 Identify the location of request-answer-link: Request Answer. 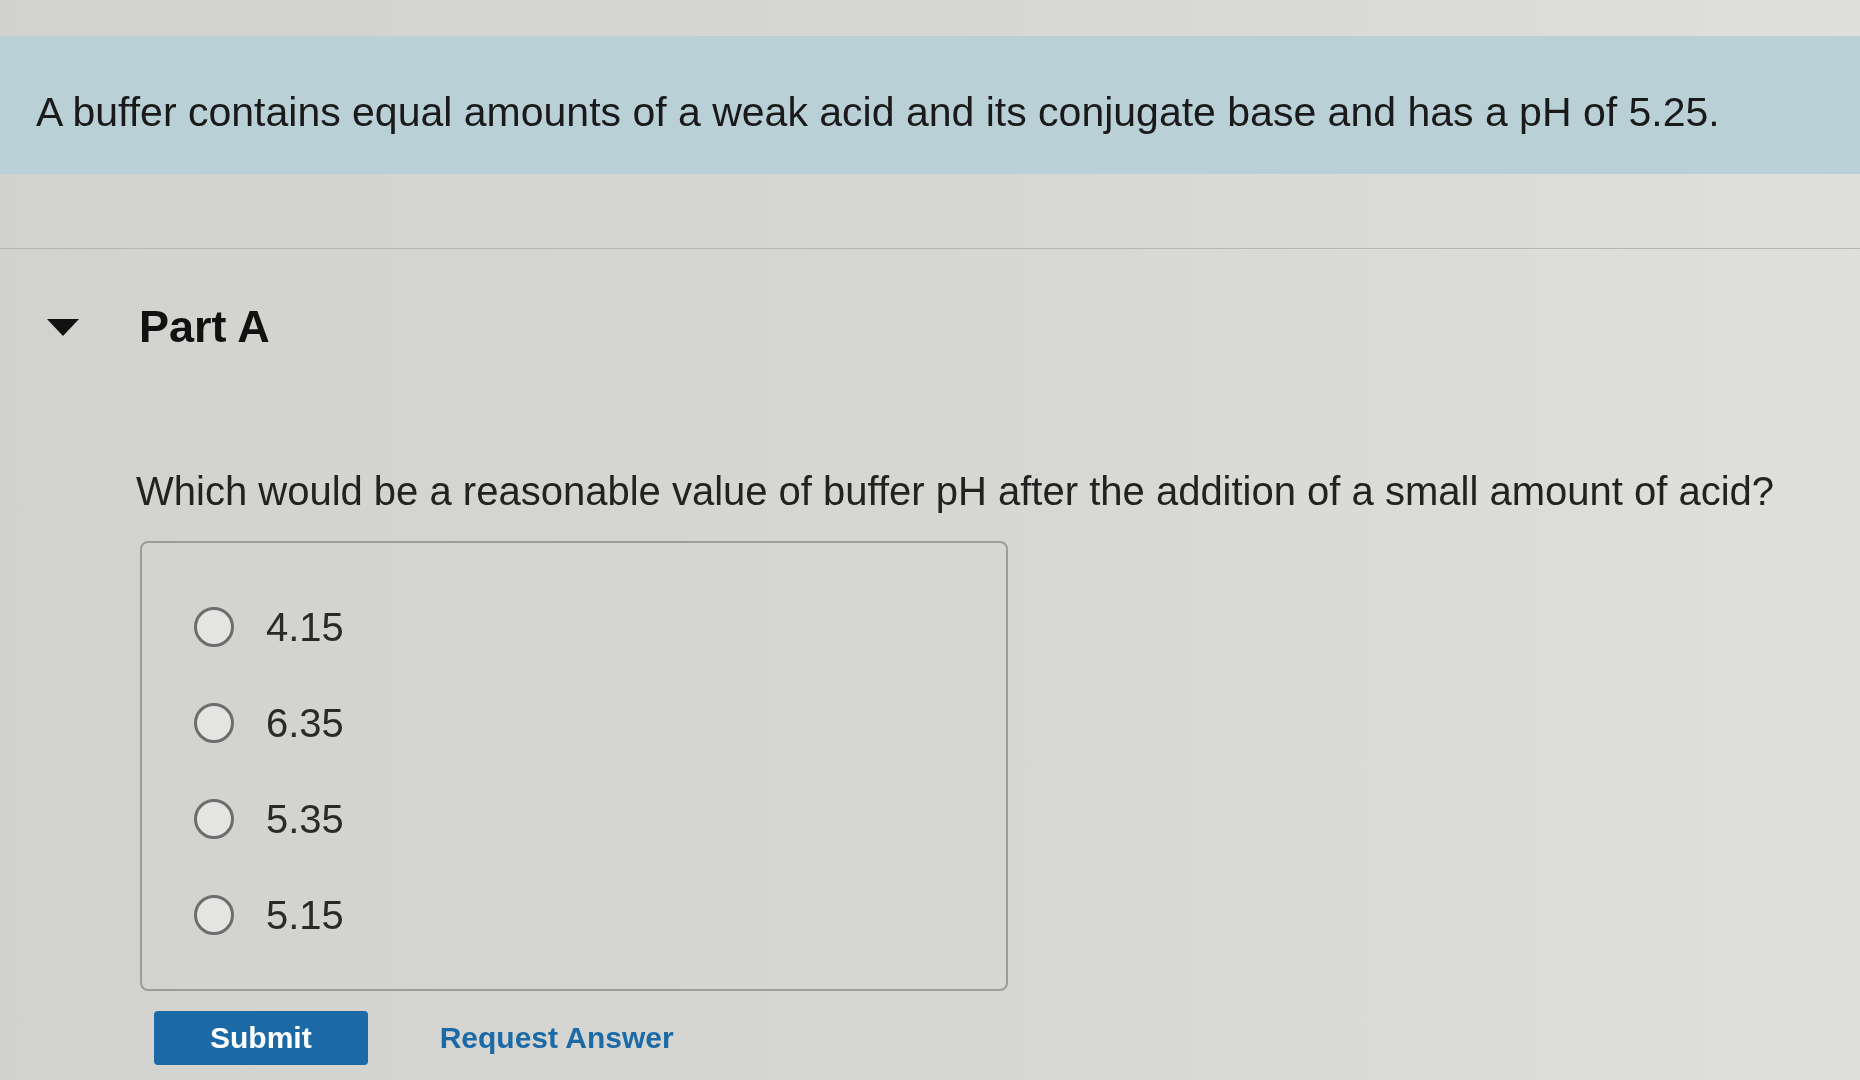
(556, 1038).